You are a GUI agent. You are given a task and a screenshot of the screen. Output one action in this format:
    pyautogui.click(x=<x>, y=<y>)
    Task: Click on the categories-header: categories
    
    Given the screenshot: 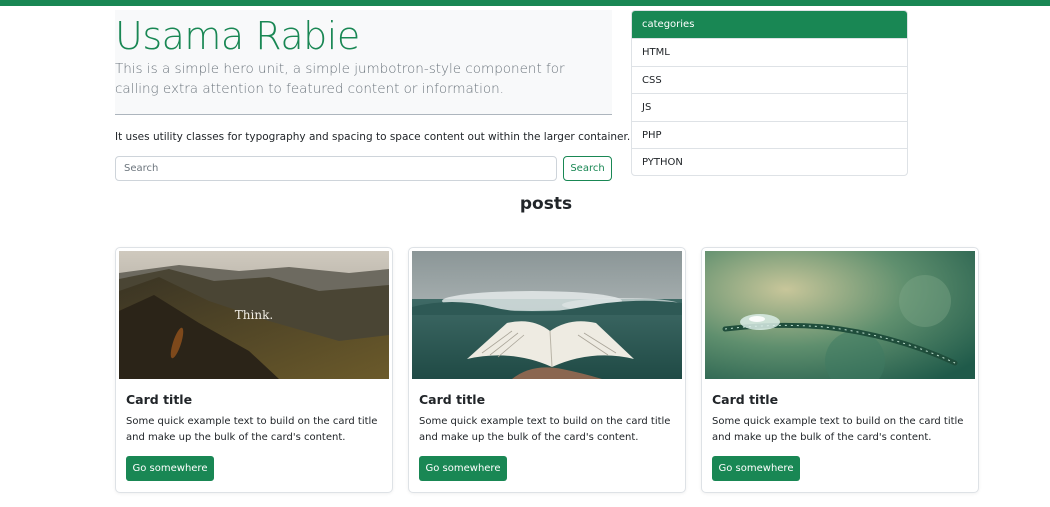 What is the action you would take?
    pyautogui.click(x=769, y=25)
    